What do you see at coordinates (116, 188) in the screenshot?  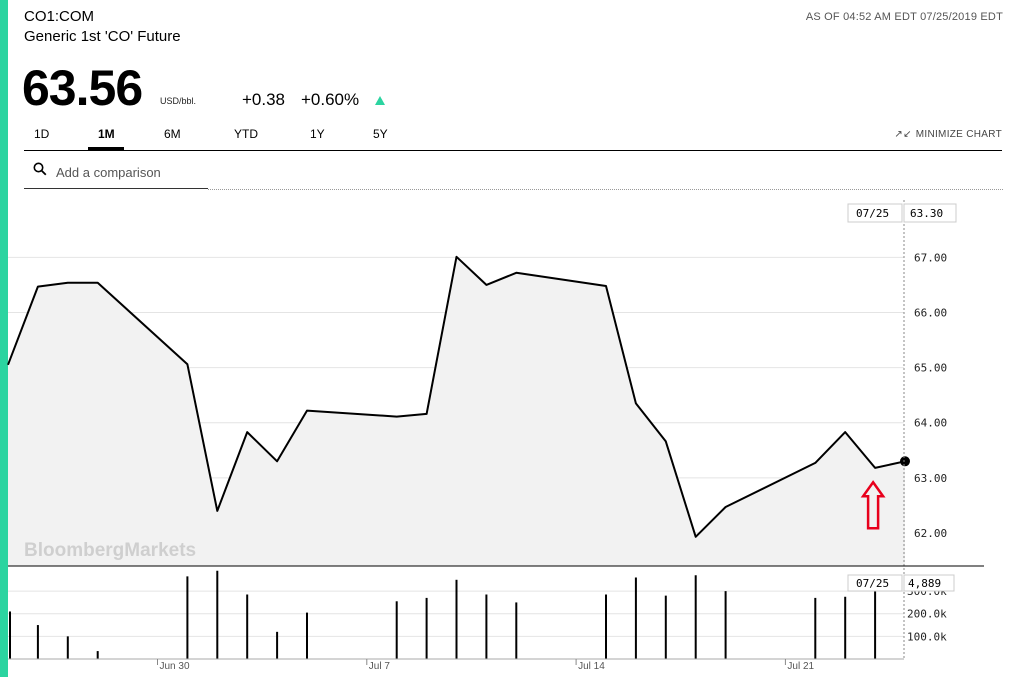 I see `comparison-input-underline` at bounding box center [116, 188].